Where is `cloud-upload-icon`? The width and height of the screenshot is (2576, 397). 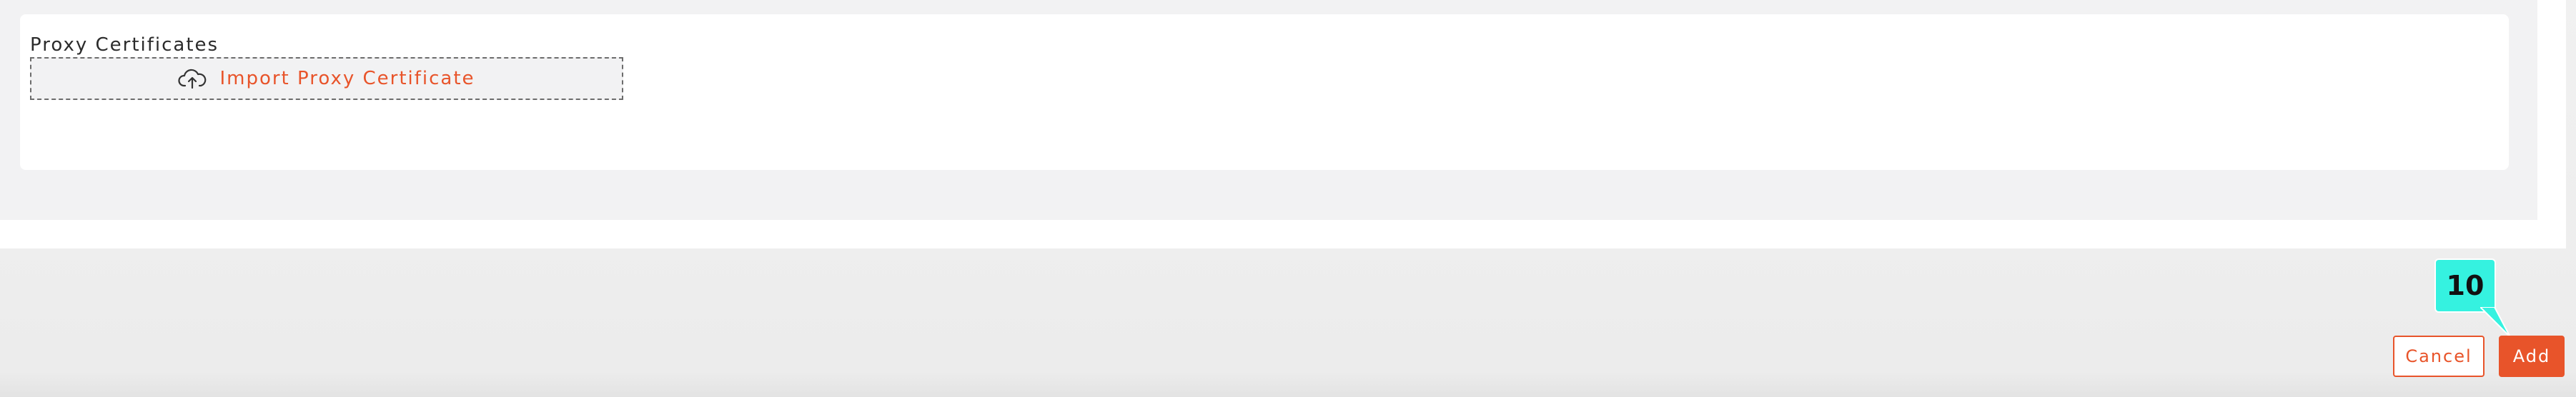 cloud-upload-icon is located at coordinates (193, 78).